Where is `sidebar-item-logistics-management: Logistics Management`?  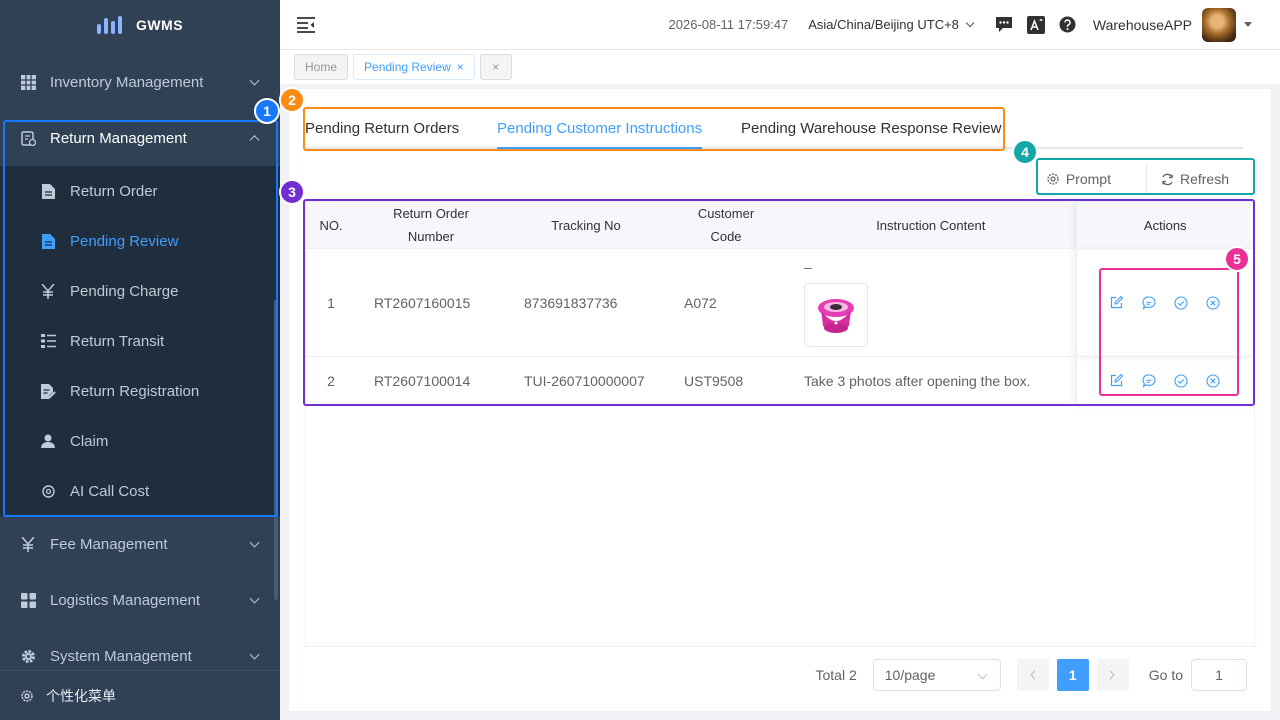
sidebar-item-logistics-management: Logistics Management is located at coordinates (140, 600).